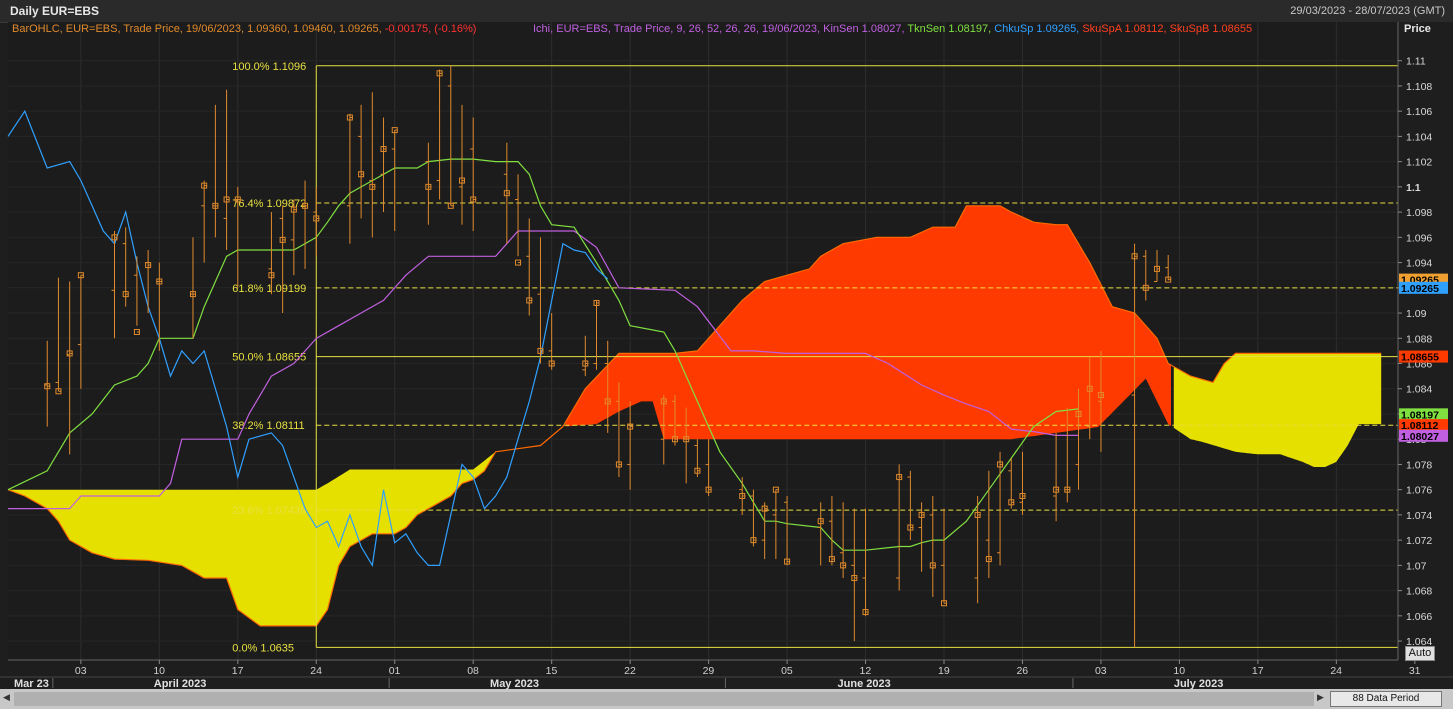  Describe the element at coordinates (1419, 390) in the screenshot. I see `price-tick-label: 1.084` at that location.